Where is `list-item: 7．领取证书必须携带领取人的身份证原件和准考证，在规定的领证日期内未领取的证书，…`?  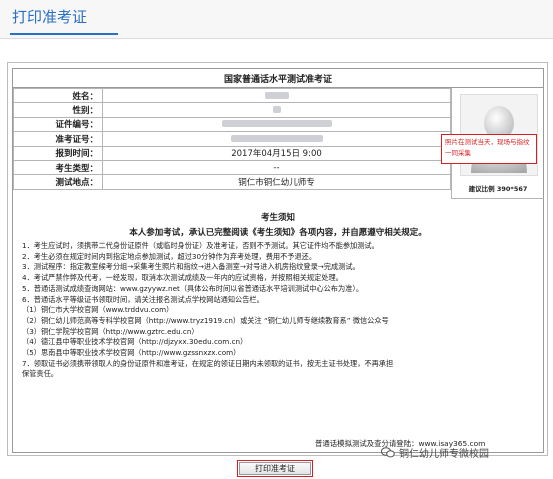 list-item: 7．领取证书必须携带领取人的身份证原件和准考证，在规定的领证日期内未领取的证书，… is located at coordinates (208, 363).